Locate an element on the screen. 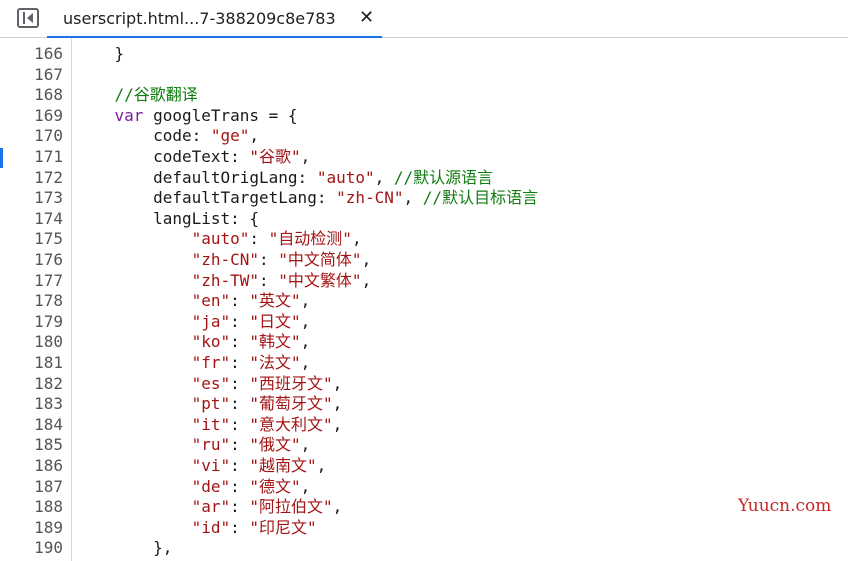 This screenshot has height=561, width=848. line-number: 189 is located at coordinates (31, 527).